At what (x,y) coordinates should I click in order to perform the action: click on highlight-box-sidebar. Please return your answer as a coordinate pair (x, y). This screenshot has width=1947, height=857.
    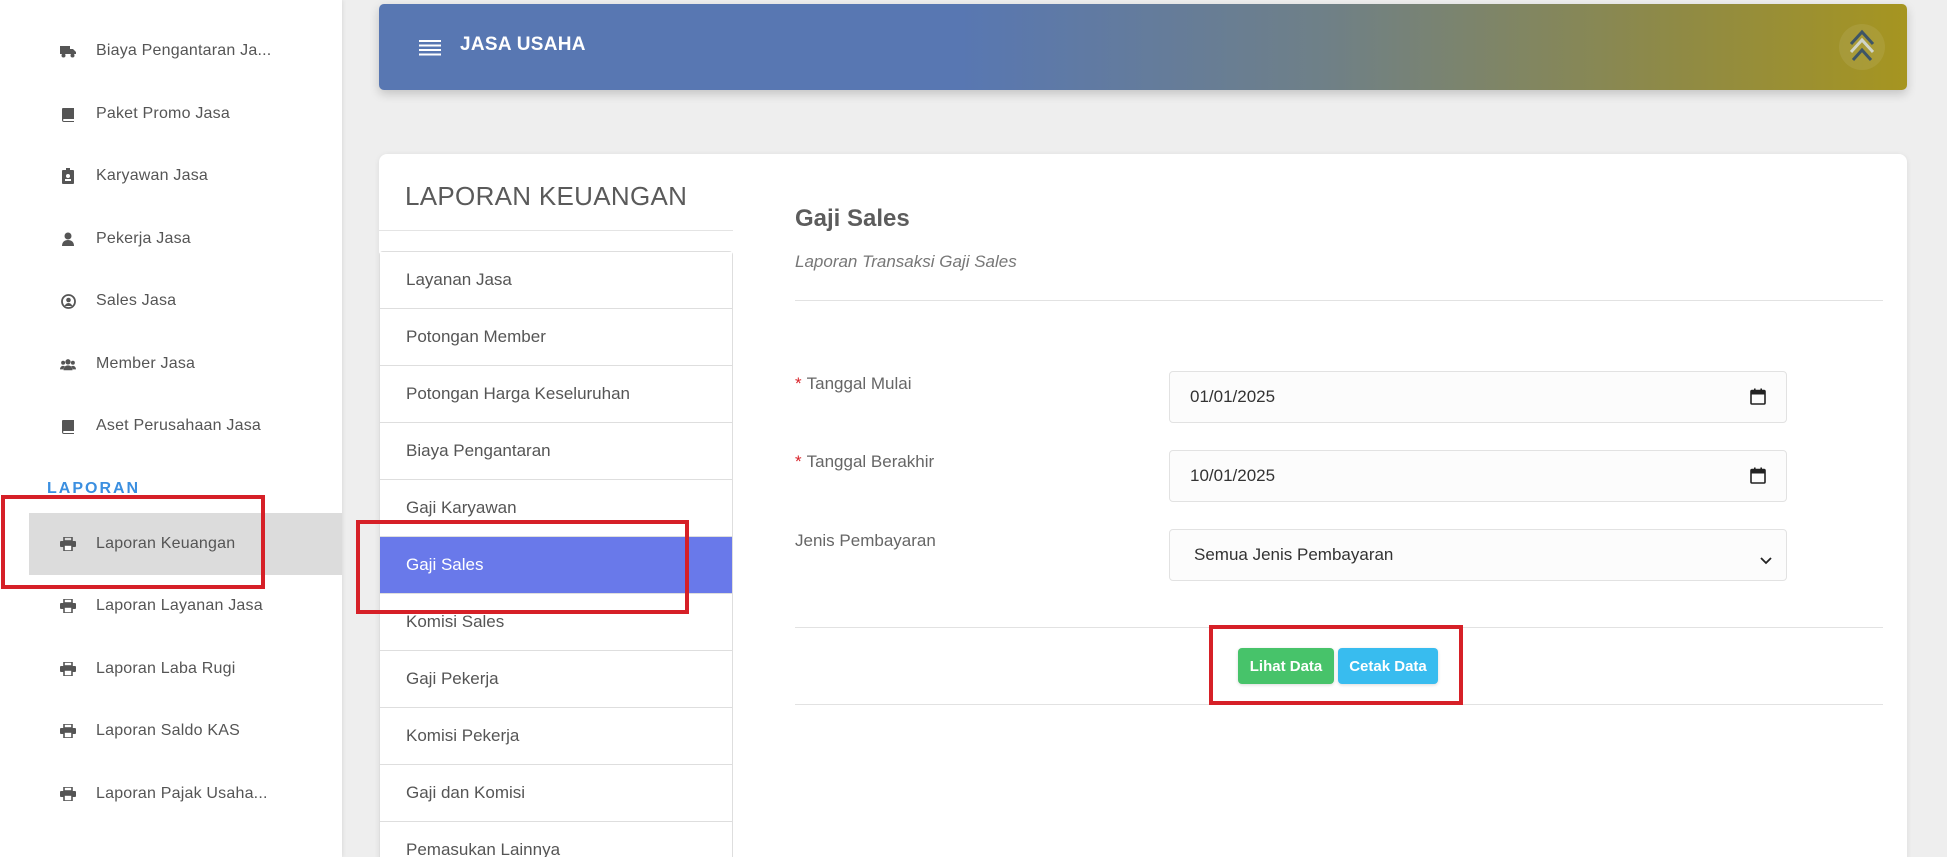
    Looking at the image, I should click on (133, 542).